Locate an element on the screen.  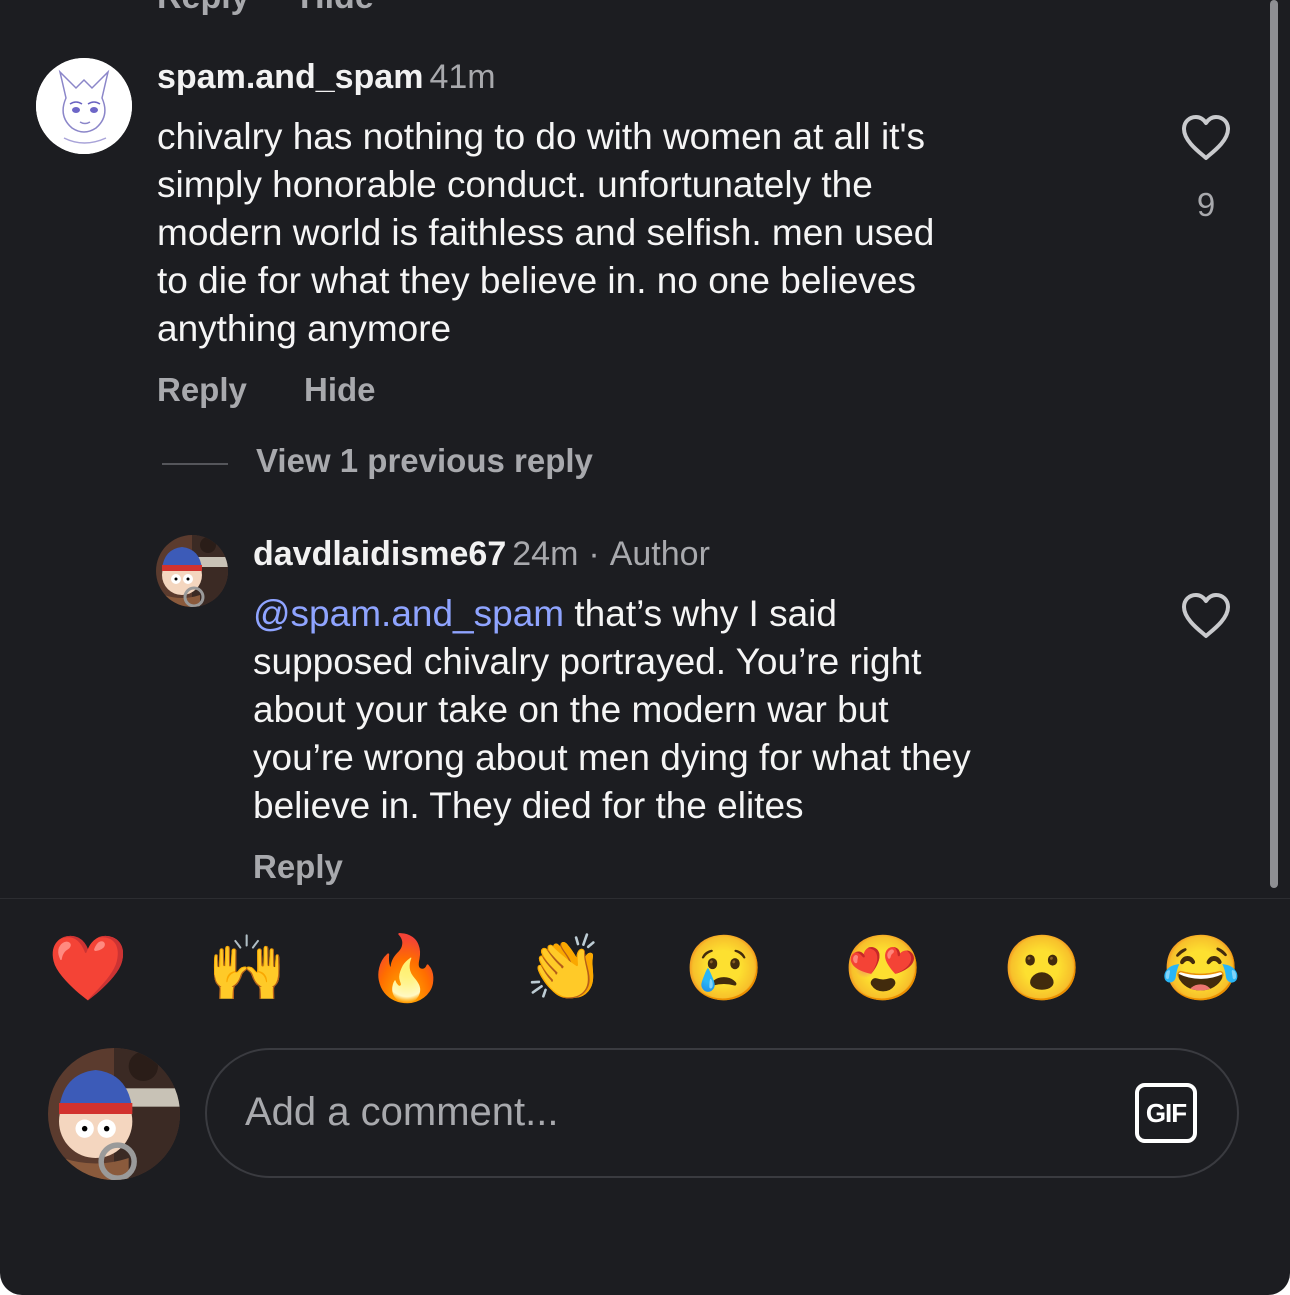
reply-reply-button: Reply is located at coordinates (298, 867).